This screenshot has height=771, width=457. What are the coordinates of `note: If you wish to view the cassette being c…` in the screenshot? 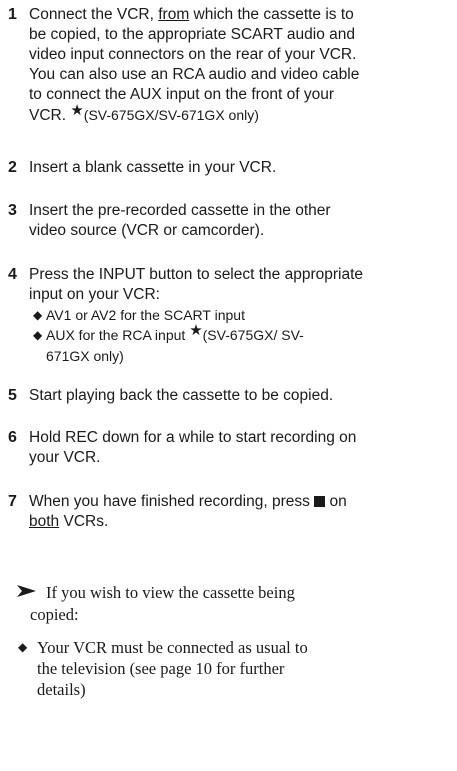 It's located at (231, 604).